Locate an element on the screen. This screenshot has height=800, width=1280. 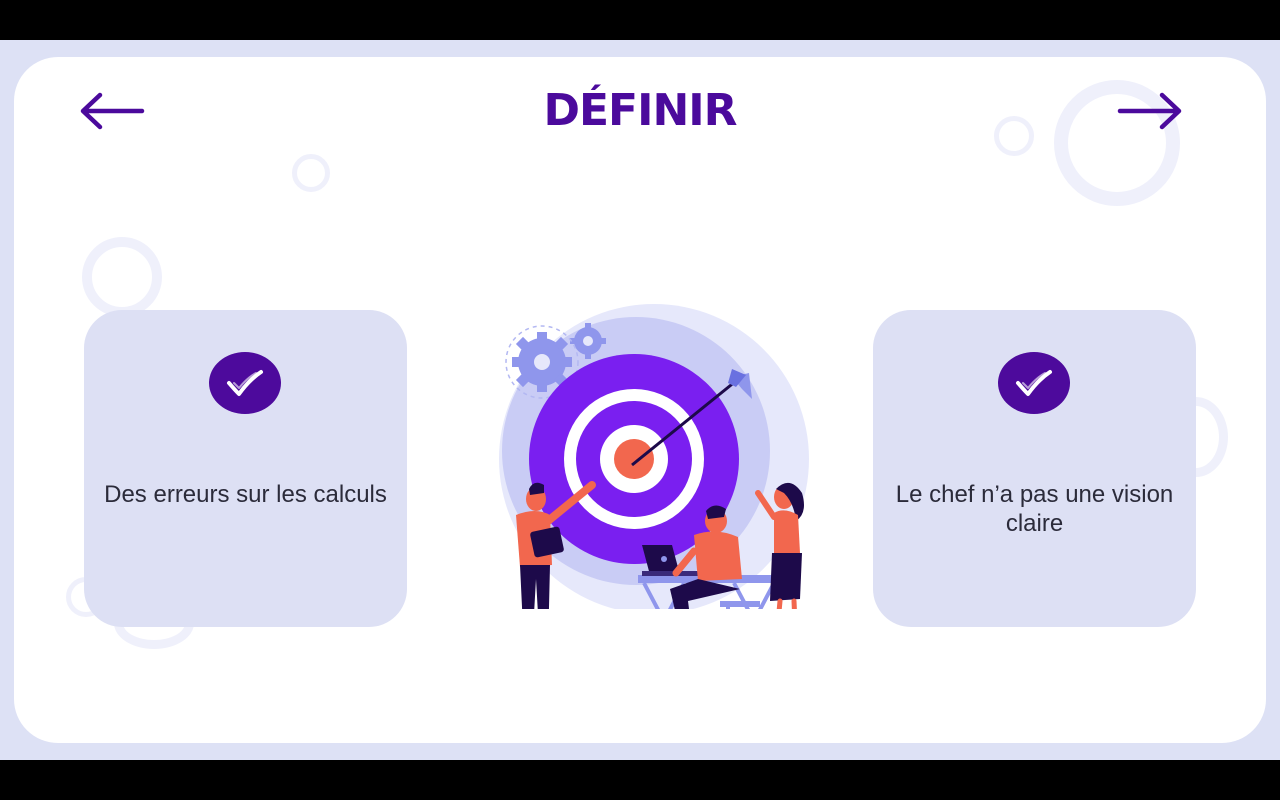
arrow-left-icon is located at coordinates (112, 111).